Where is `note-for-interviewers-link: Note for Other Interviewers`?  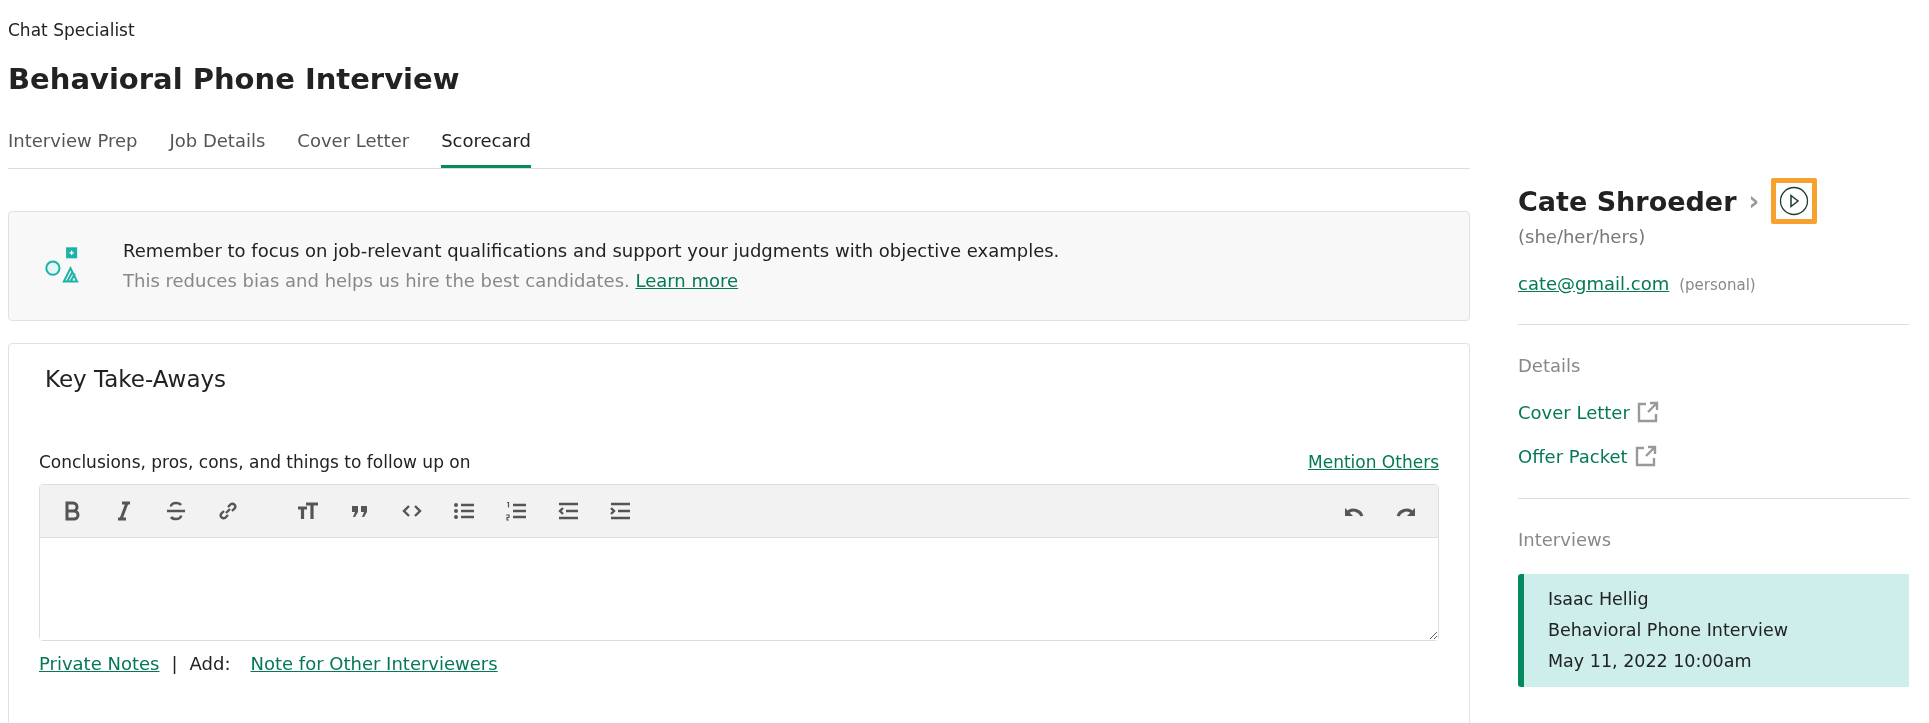 note-for-interviewers-link: Note for Other Interviewers is located at coordinates (374, 663).